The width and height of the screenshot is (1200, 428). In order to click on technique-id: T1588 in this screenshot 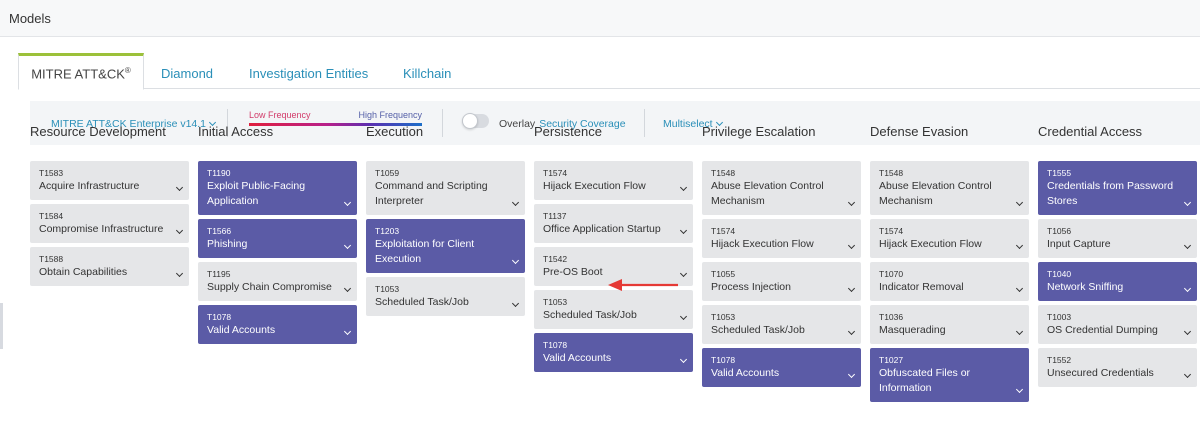, I will do `click(51, 259)`.